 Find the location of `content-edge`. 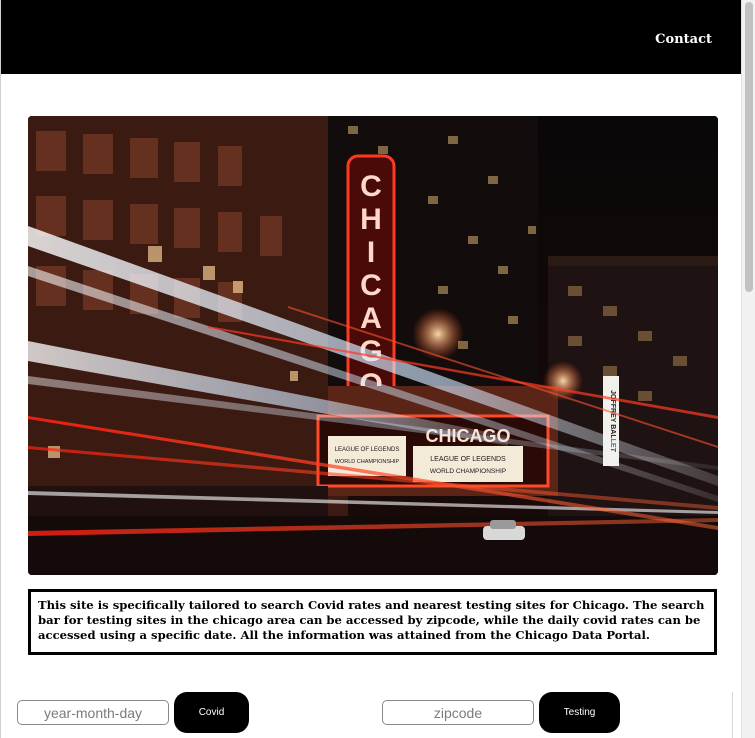

content-edge is located at coordinates (736, 715).